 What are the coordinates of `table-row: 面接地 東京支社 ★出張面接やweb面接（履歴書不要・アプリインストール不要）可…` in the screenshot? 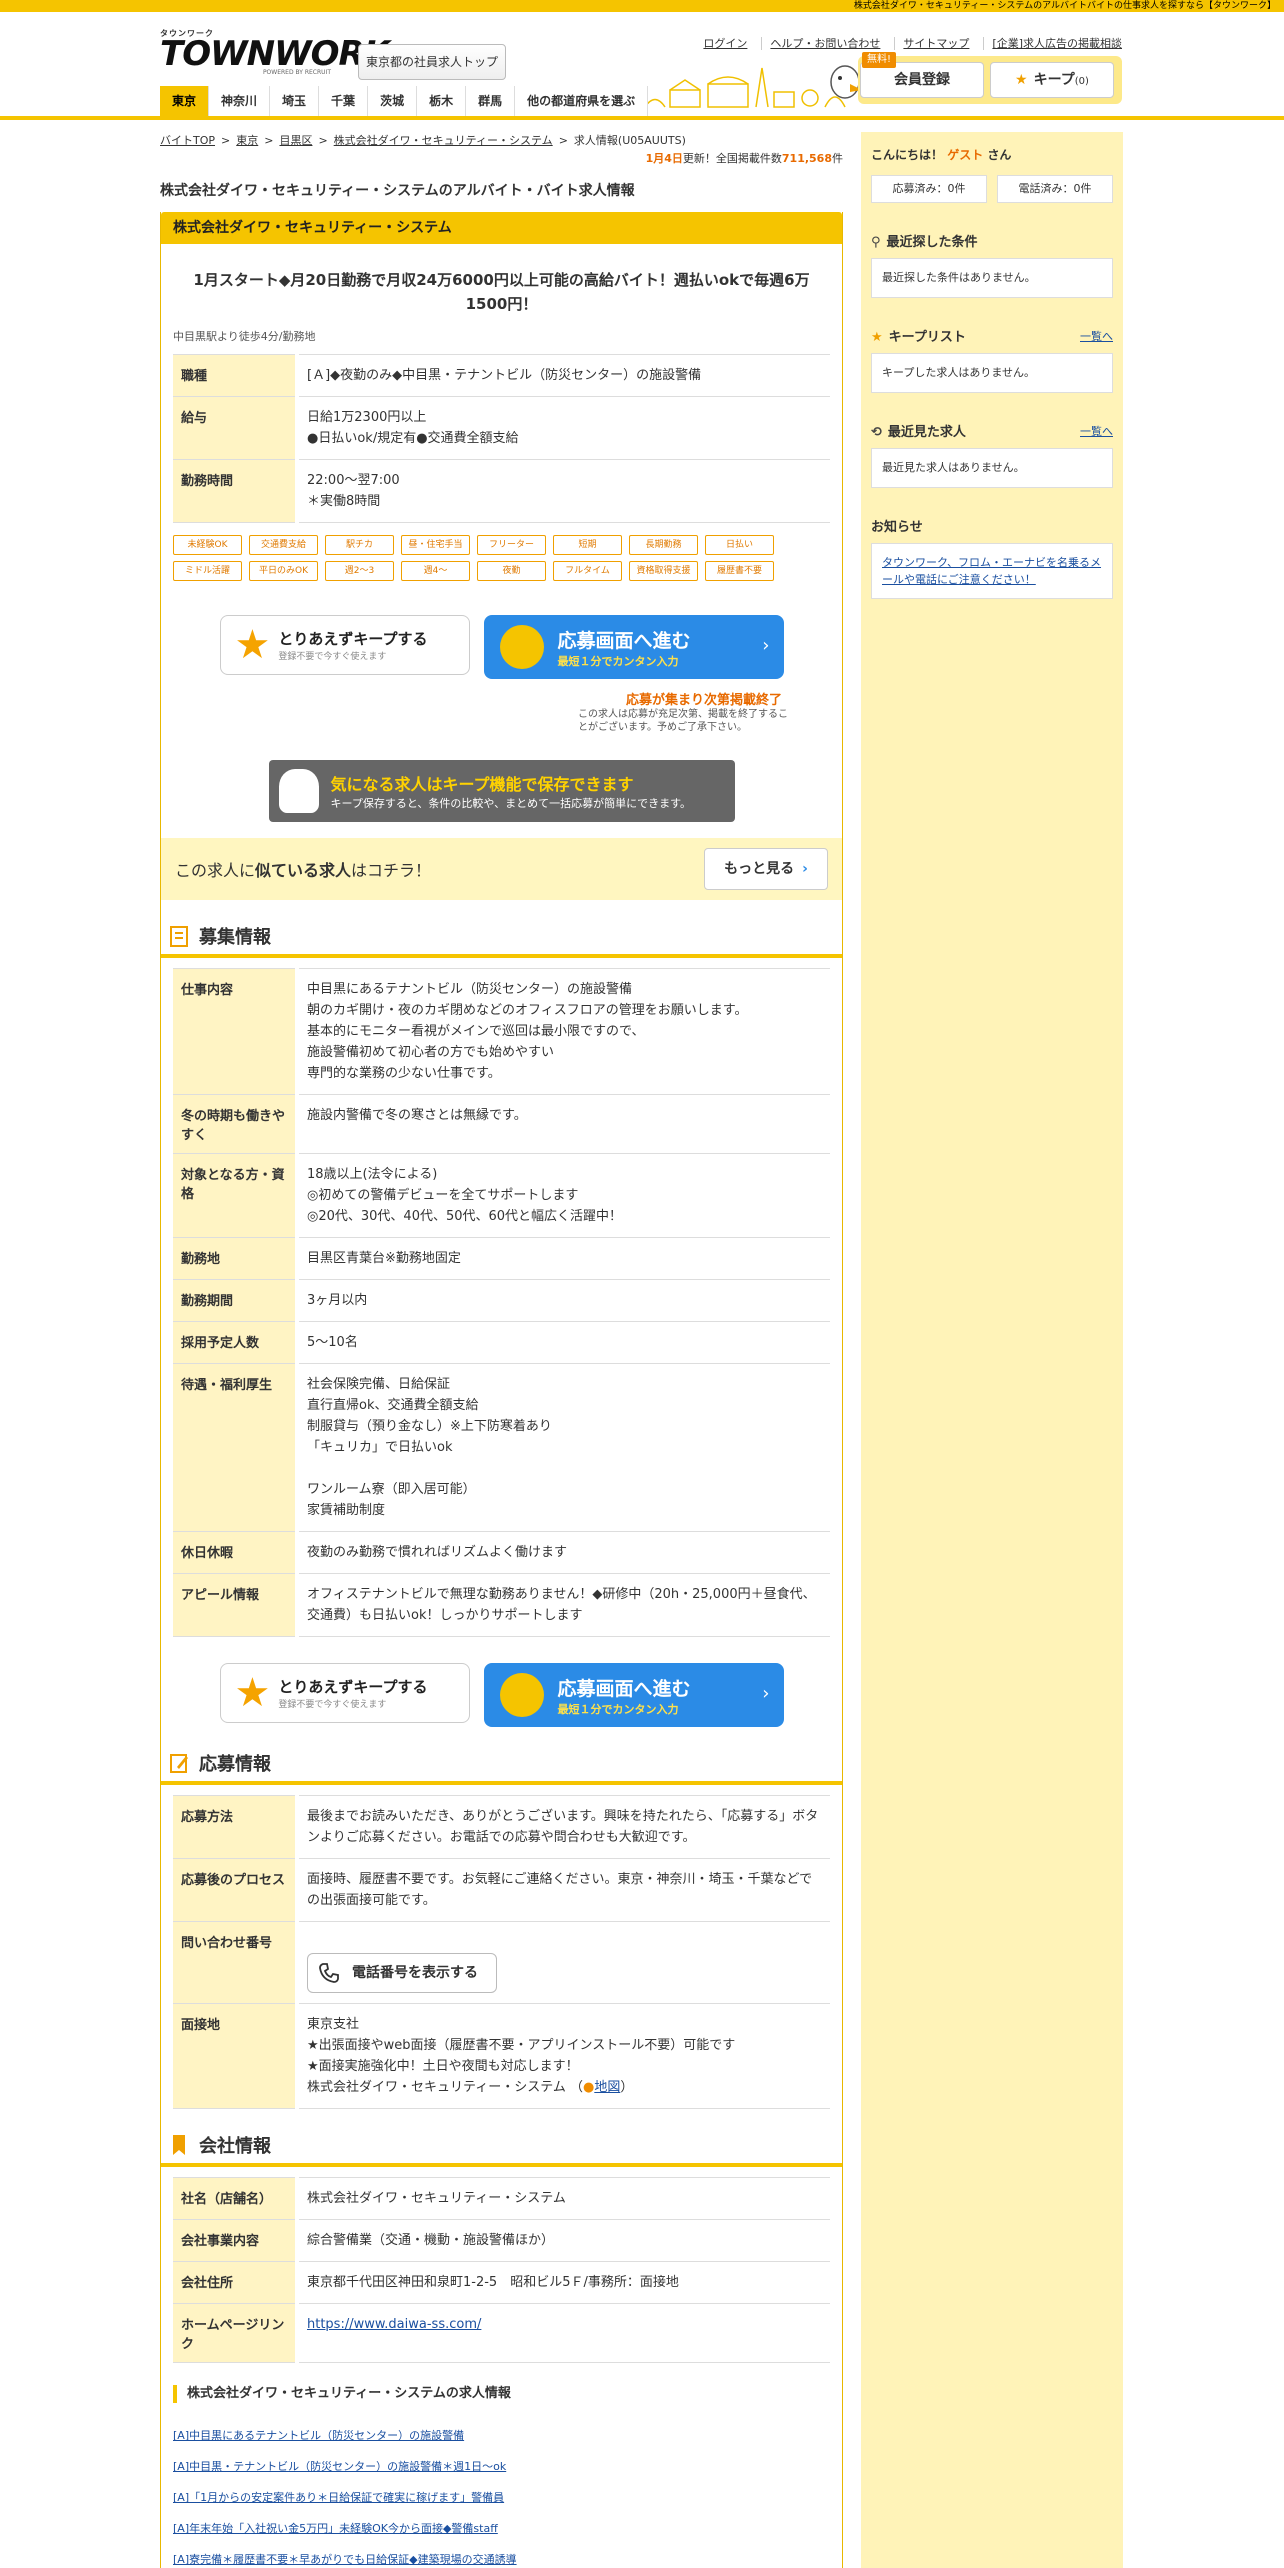 It's located at (501, 2056).